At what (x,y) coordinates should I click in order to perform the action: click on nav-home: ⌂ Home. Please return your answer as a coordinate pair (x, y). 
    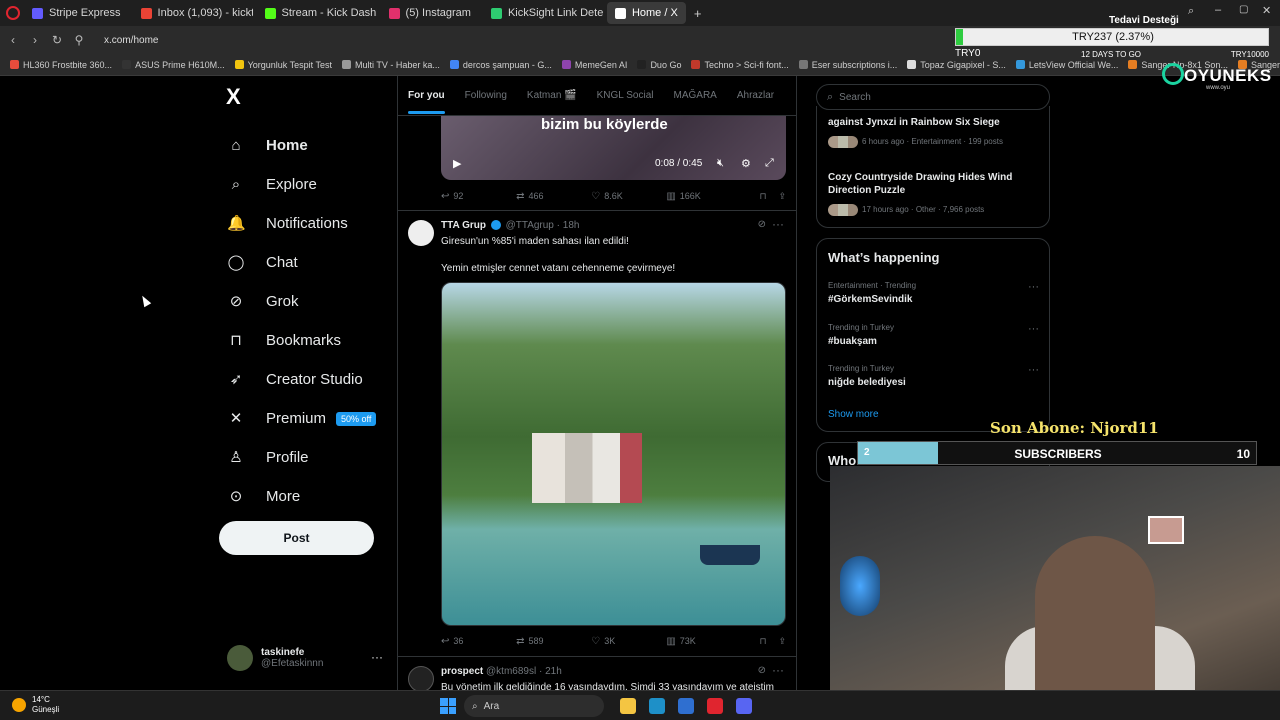
    Looking at the image, I should click on (303, 145).